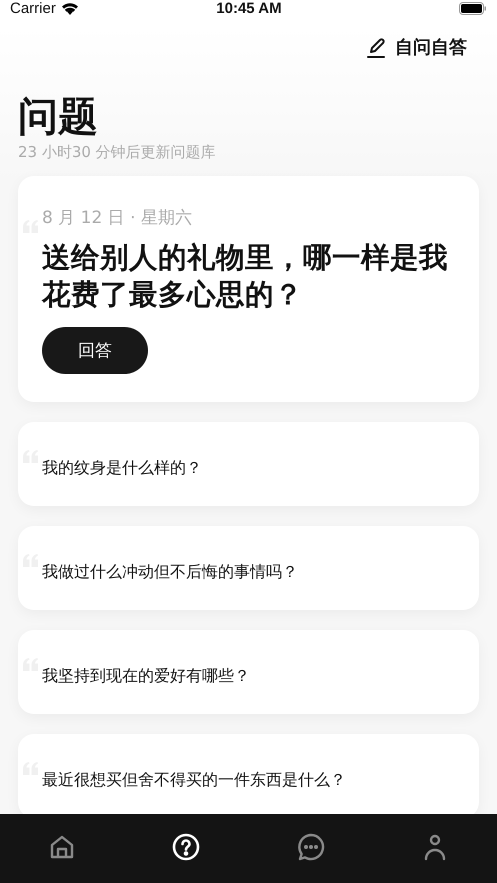 Image resolution: width=497 pixels, height=883 pixels. I want to click on featured-question: 送给别人的礼物里，哪一样是我花费了最多心思的？, so click(245, 276).